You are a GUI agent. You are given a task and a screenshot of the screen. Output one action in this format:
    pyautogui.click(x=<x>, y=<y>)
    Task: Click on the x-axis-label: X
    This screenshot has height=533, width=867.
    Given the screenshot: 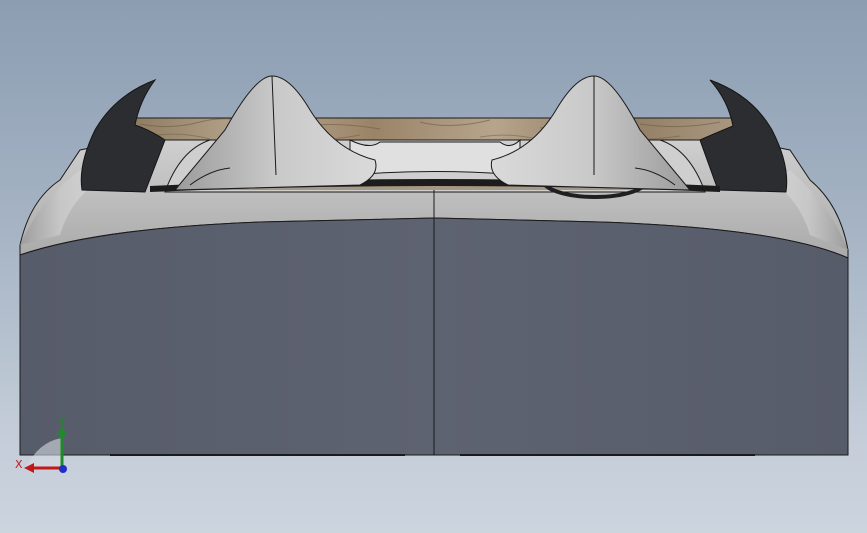 What is the action you would take?
    pyautogui.click(x=19, y=464)
    